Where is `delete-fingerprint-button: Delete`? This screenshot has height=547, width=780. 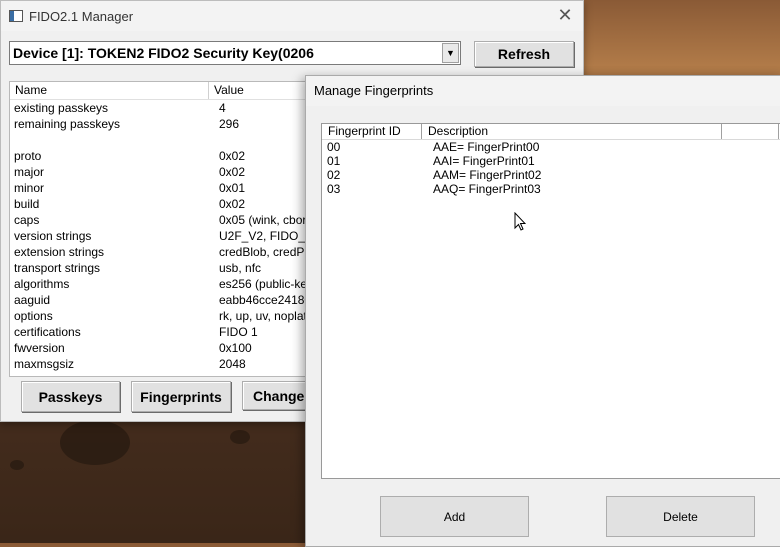 delete-fingerprint-button: Delete is located at coordinates (680, 516).